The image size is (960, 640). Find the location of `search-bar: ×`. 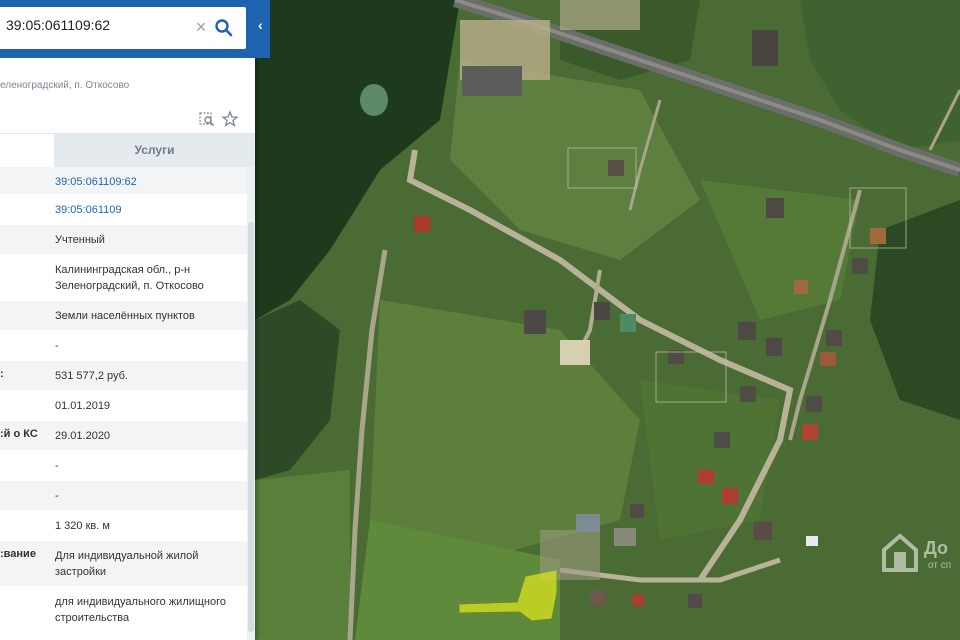

search-bar: × is located at coordinates (127, 29).